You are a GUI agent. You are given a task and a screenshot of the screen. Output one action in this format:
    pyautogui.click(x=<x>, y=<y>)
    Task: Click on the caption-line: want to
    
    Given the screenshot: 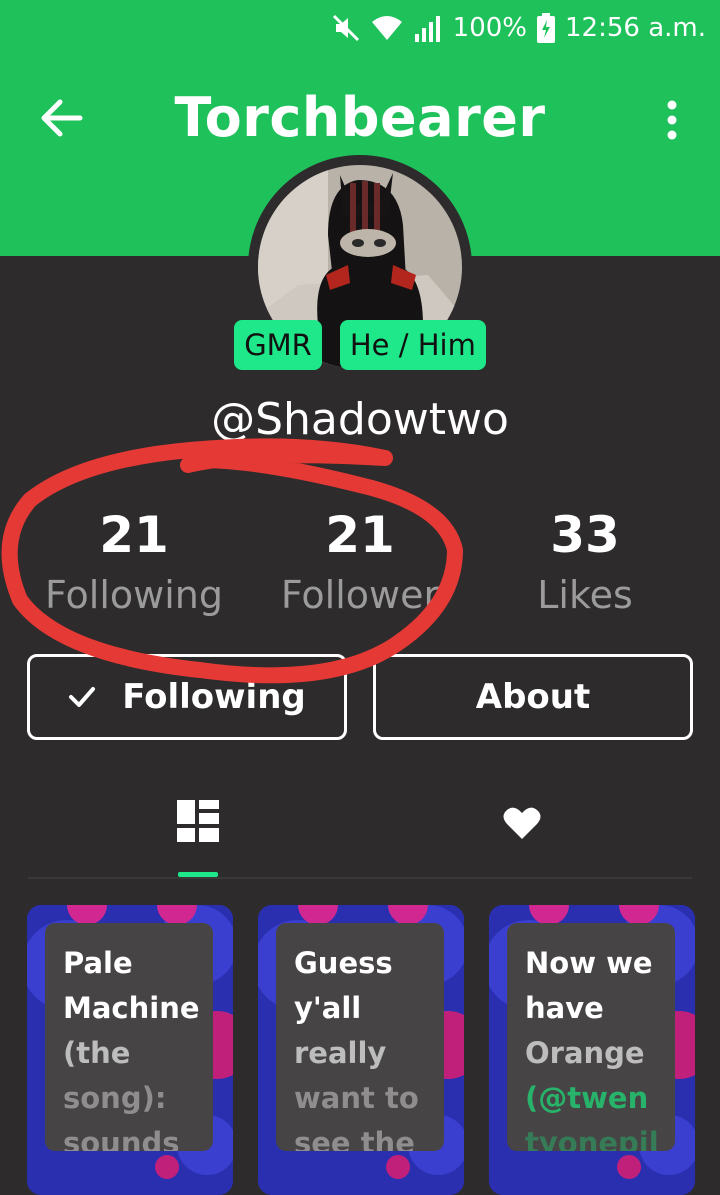 What is the action you would take?
    pyautogui.click(x=356, y=1098)
    